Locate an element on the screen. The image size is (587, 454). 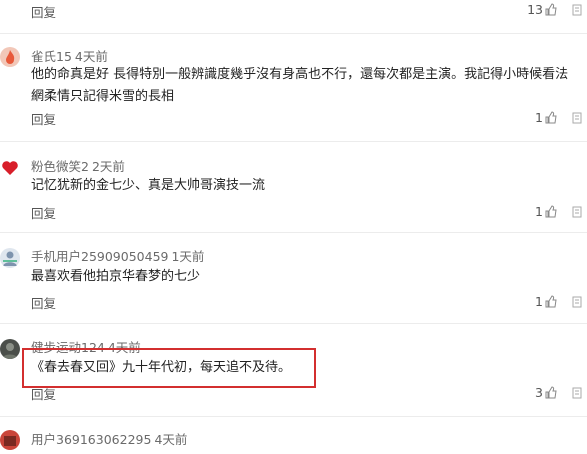
default-user-icon is located at coordinates (10, 258).